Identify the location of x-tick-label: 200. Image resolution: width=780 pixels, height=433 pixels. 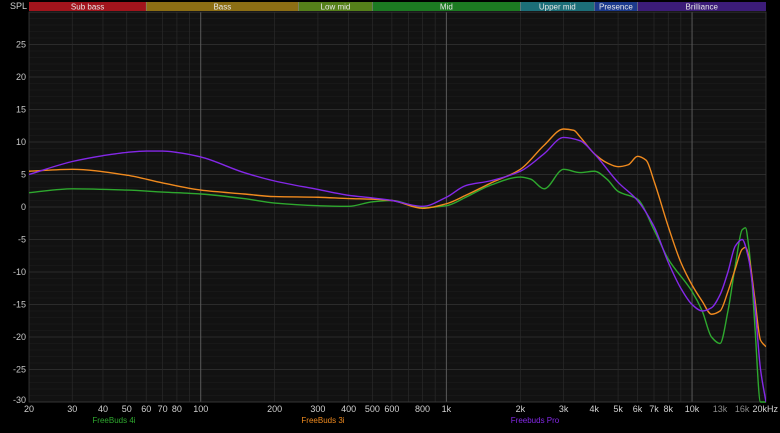
(274, 409).